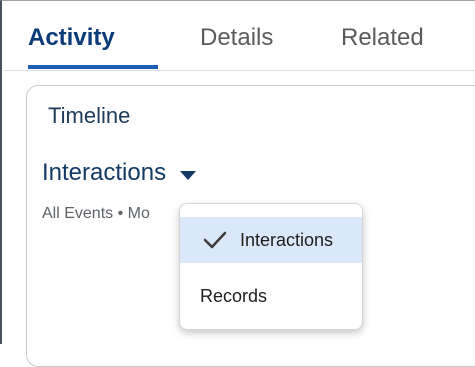 This screenshot has width=475, height=367. Describe the element at coordinates (287, 239) in the screenshot. I see `menu-item-label: Interactions` at that location.